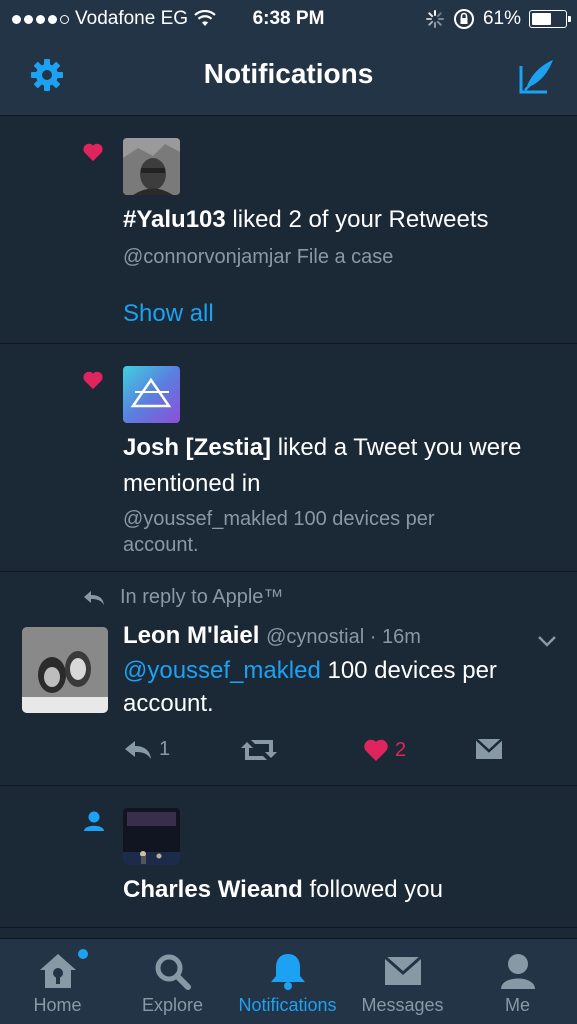  I want to click on tab-explore: Explore, so click(172, 981).